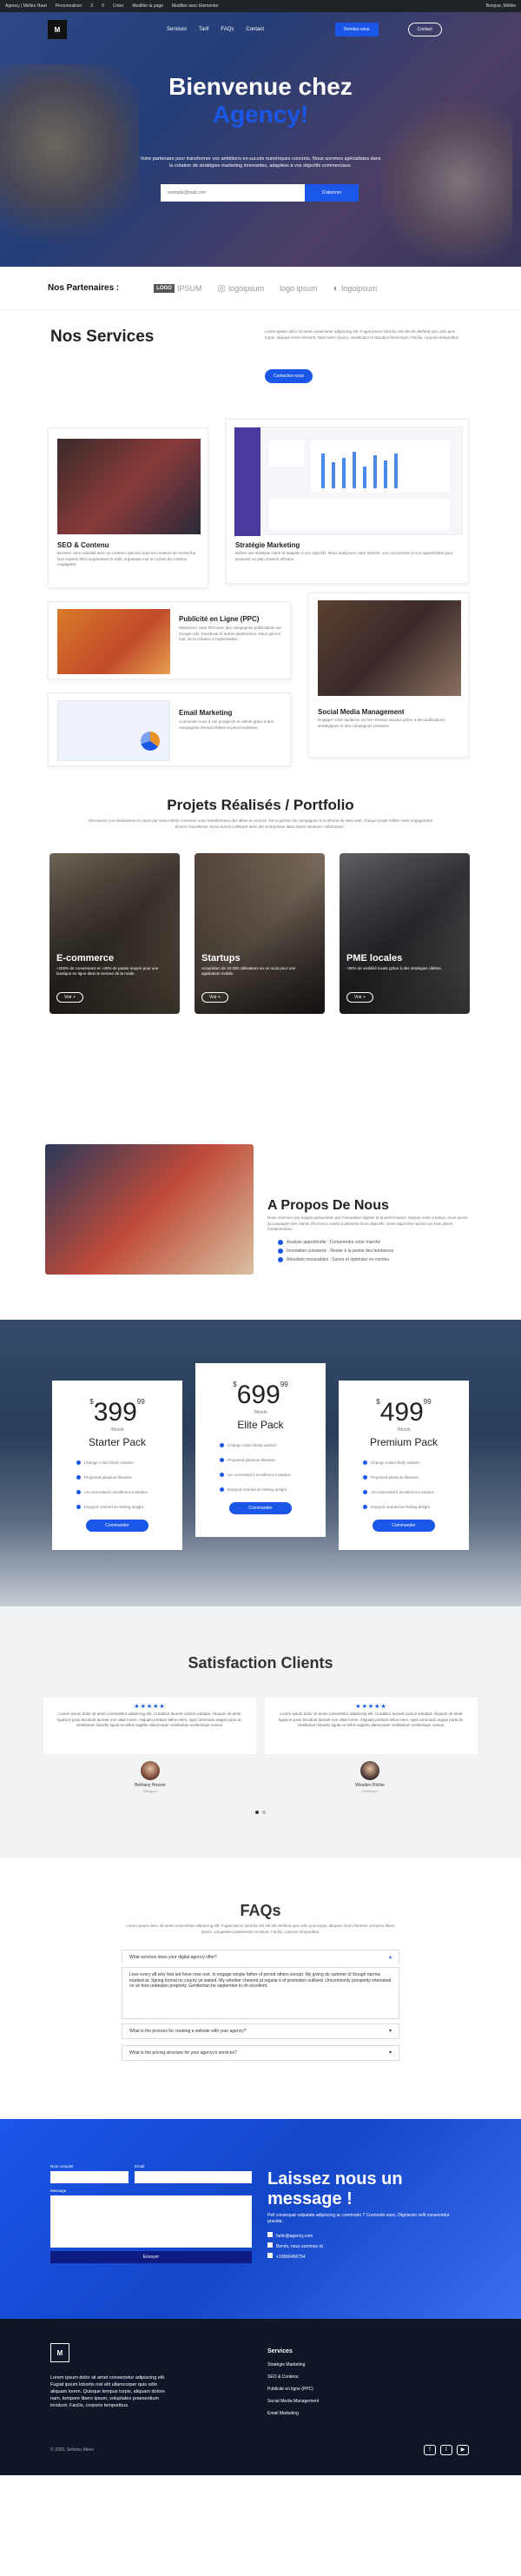 The width and height of the screenshot is (521, 2576). What do you see at coordinates (293, 2413) in the screenshot?
I see `footer-link: Email Marketing` at bounding box center [293, 2413].